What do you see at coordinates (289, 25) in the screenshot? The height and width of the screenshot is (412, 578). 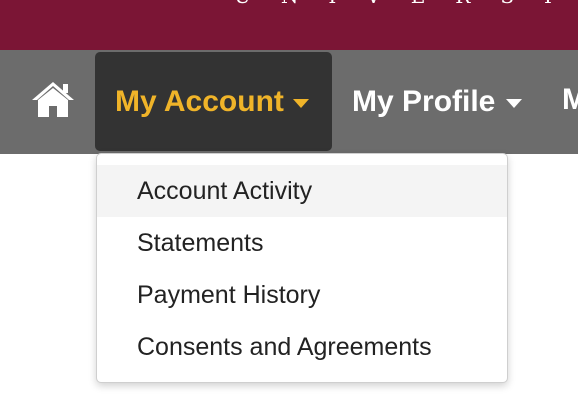 I see `university-banner: UNIVERSITY` at bounding box center [289, 25].